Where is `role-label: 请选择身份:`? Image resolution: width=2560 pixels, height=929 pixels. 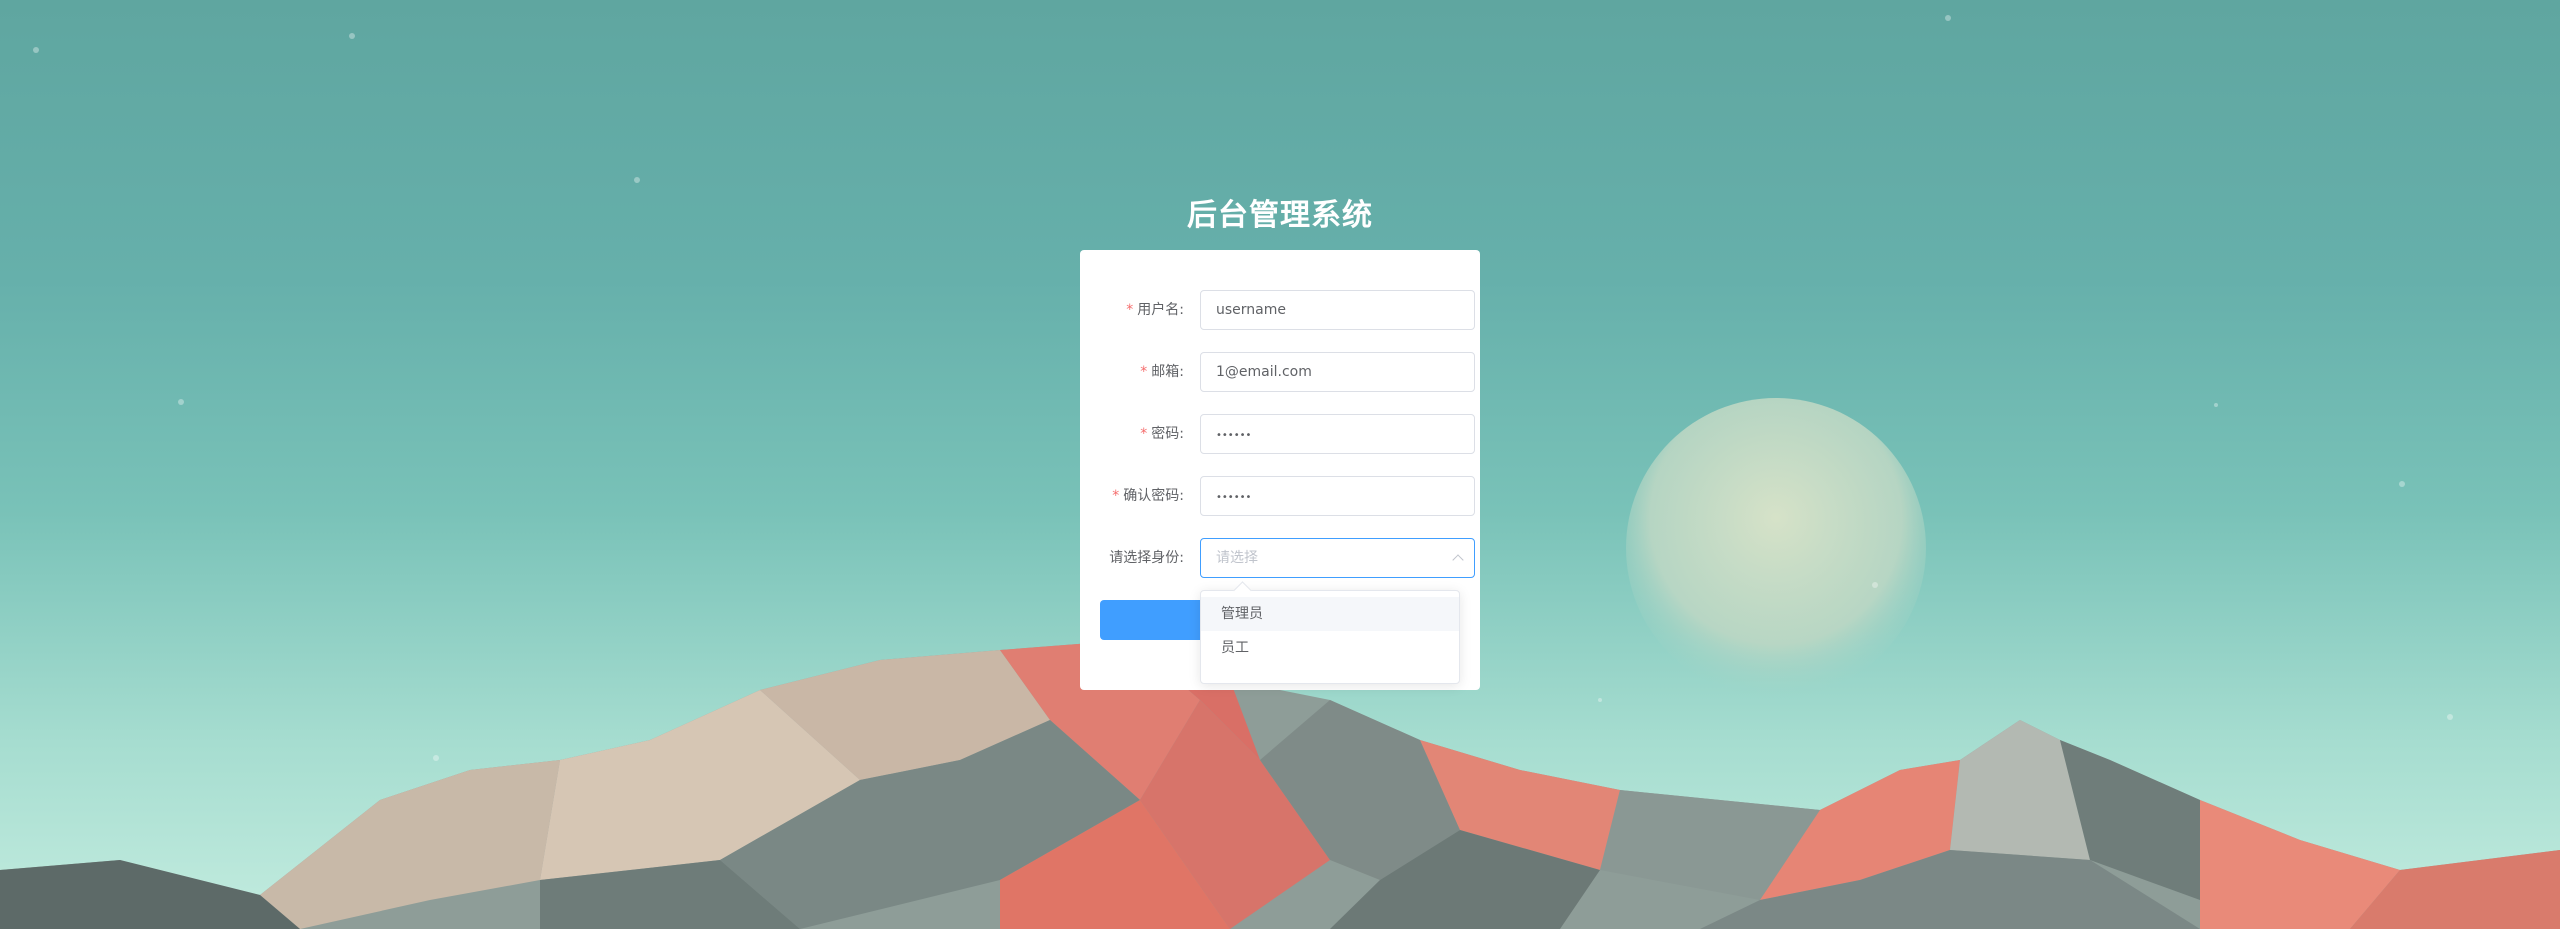
role-label: 请选择身份: is located at coordinates (1146, 558).